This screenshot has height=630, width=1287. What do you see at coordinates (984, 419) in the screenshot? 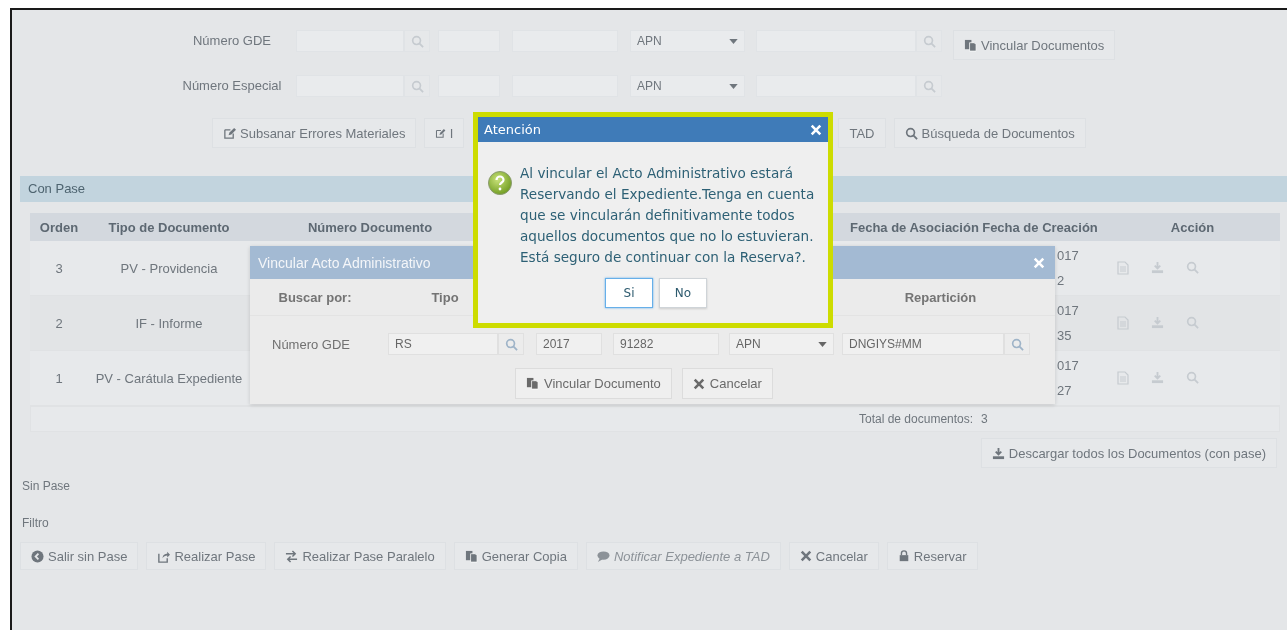
I see `total-count: 3` at bounding box center [984, 419].